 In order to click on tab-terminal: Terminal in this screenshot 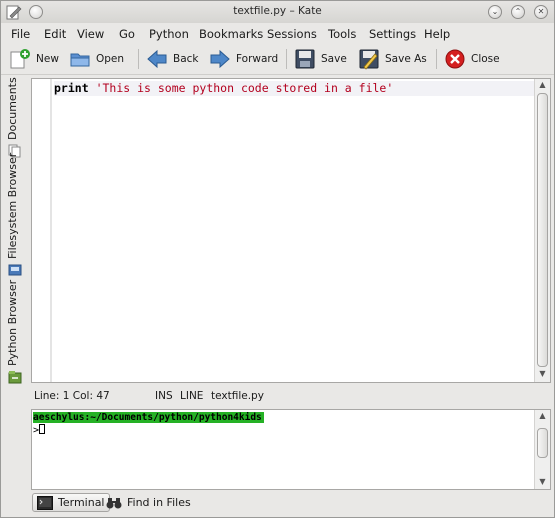, I will do `click(71, 502)`.